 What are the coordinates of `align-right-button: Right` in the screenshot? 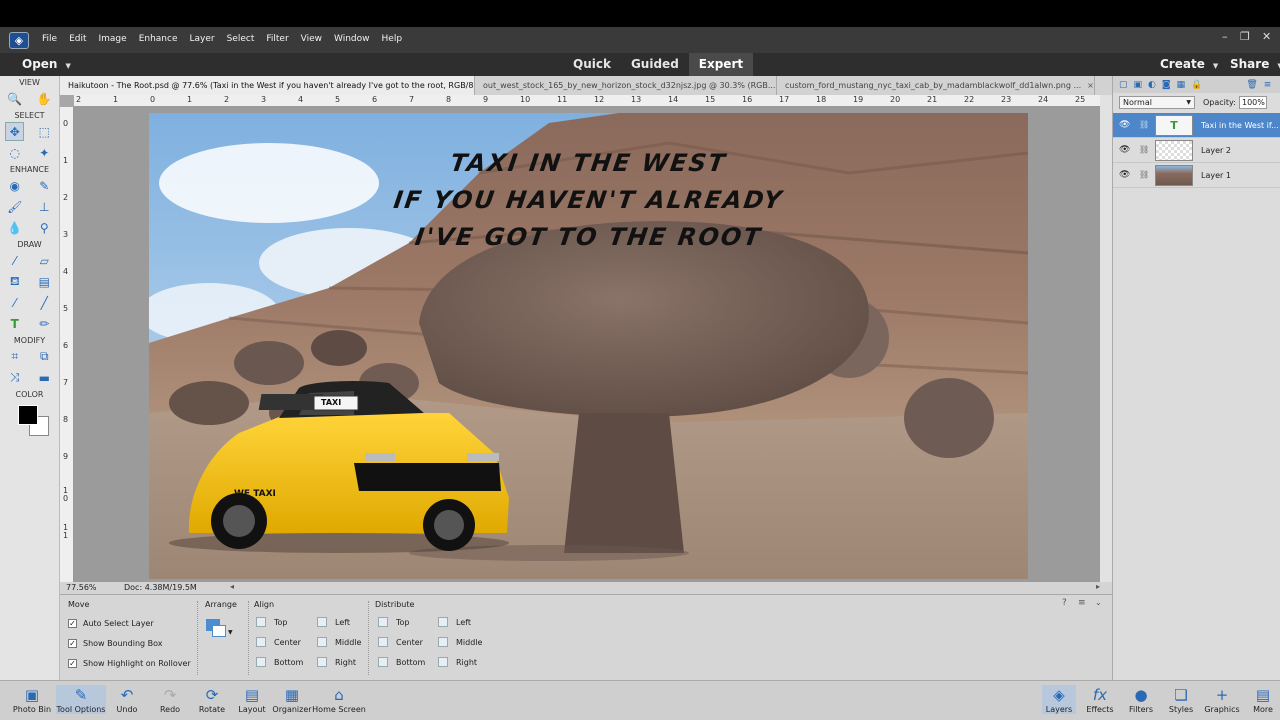 It's located at (336, 662).